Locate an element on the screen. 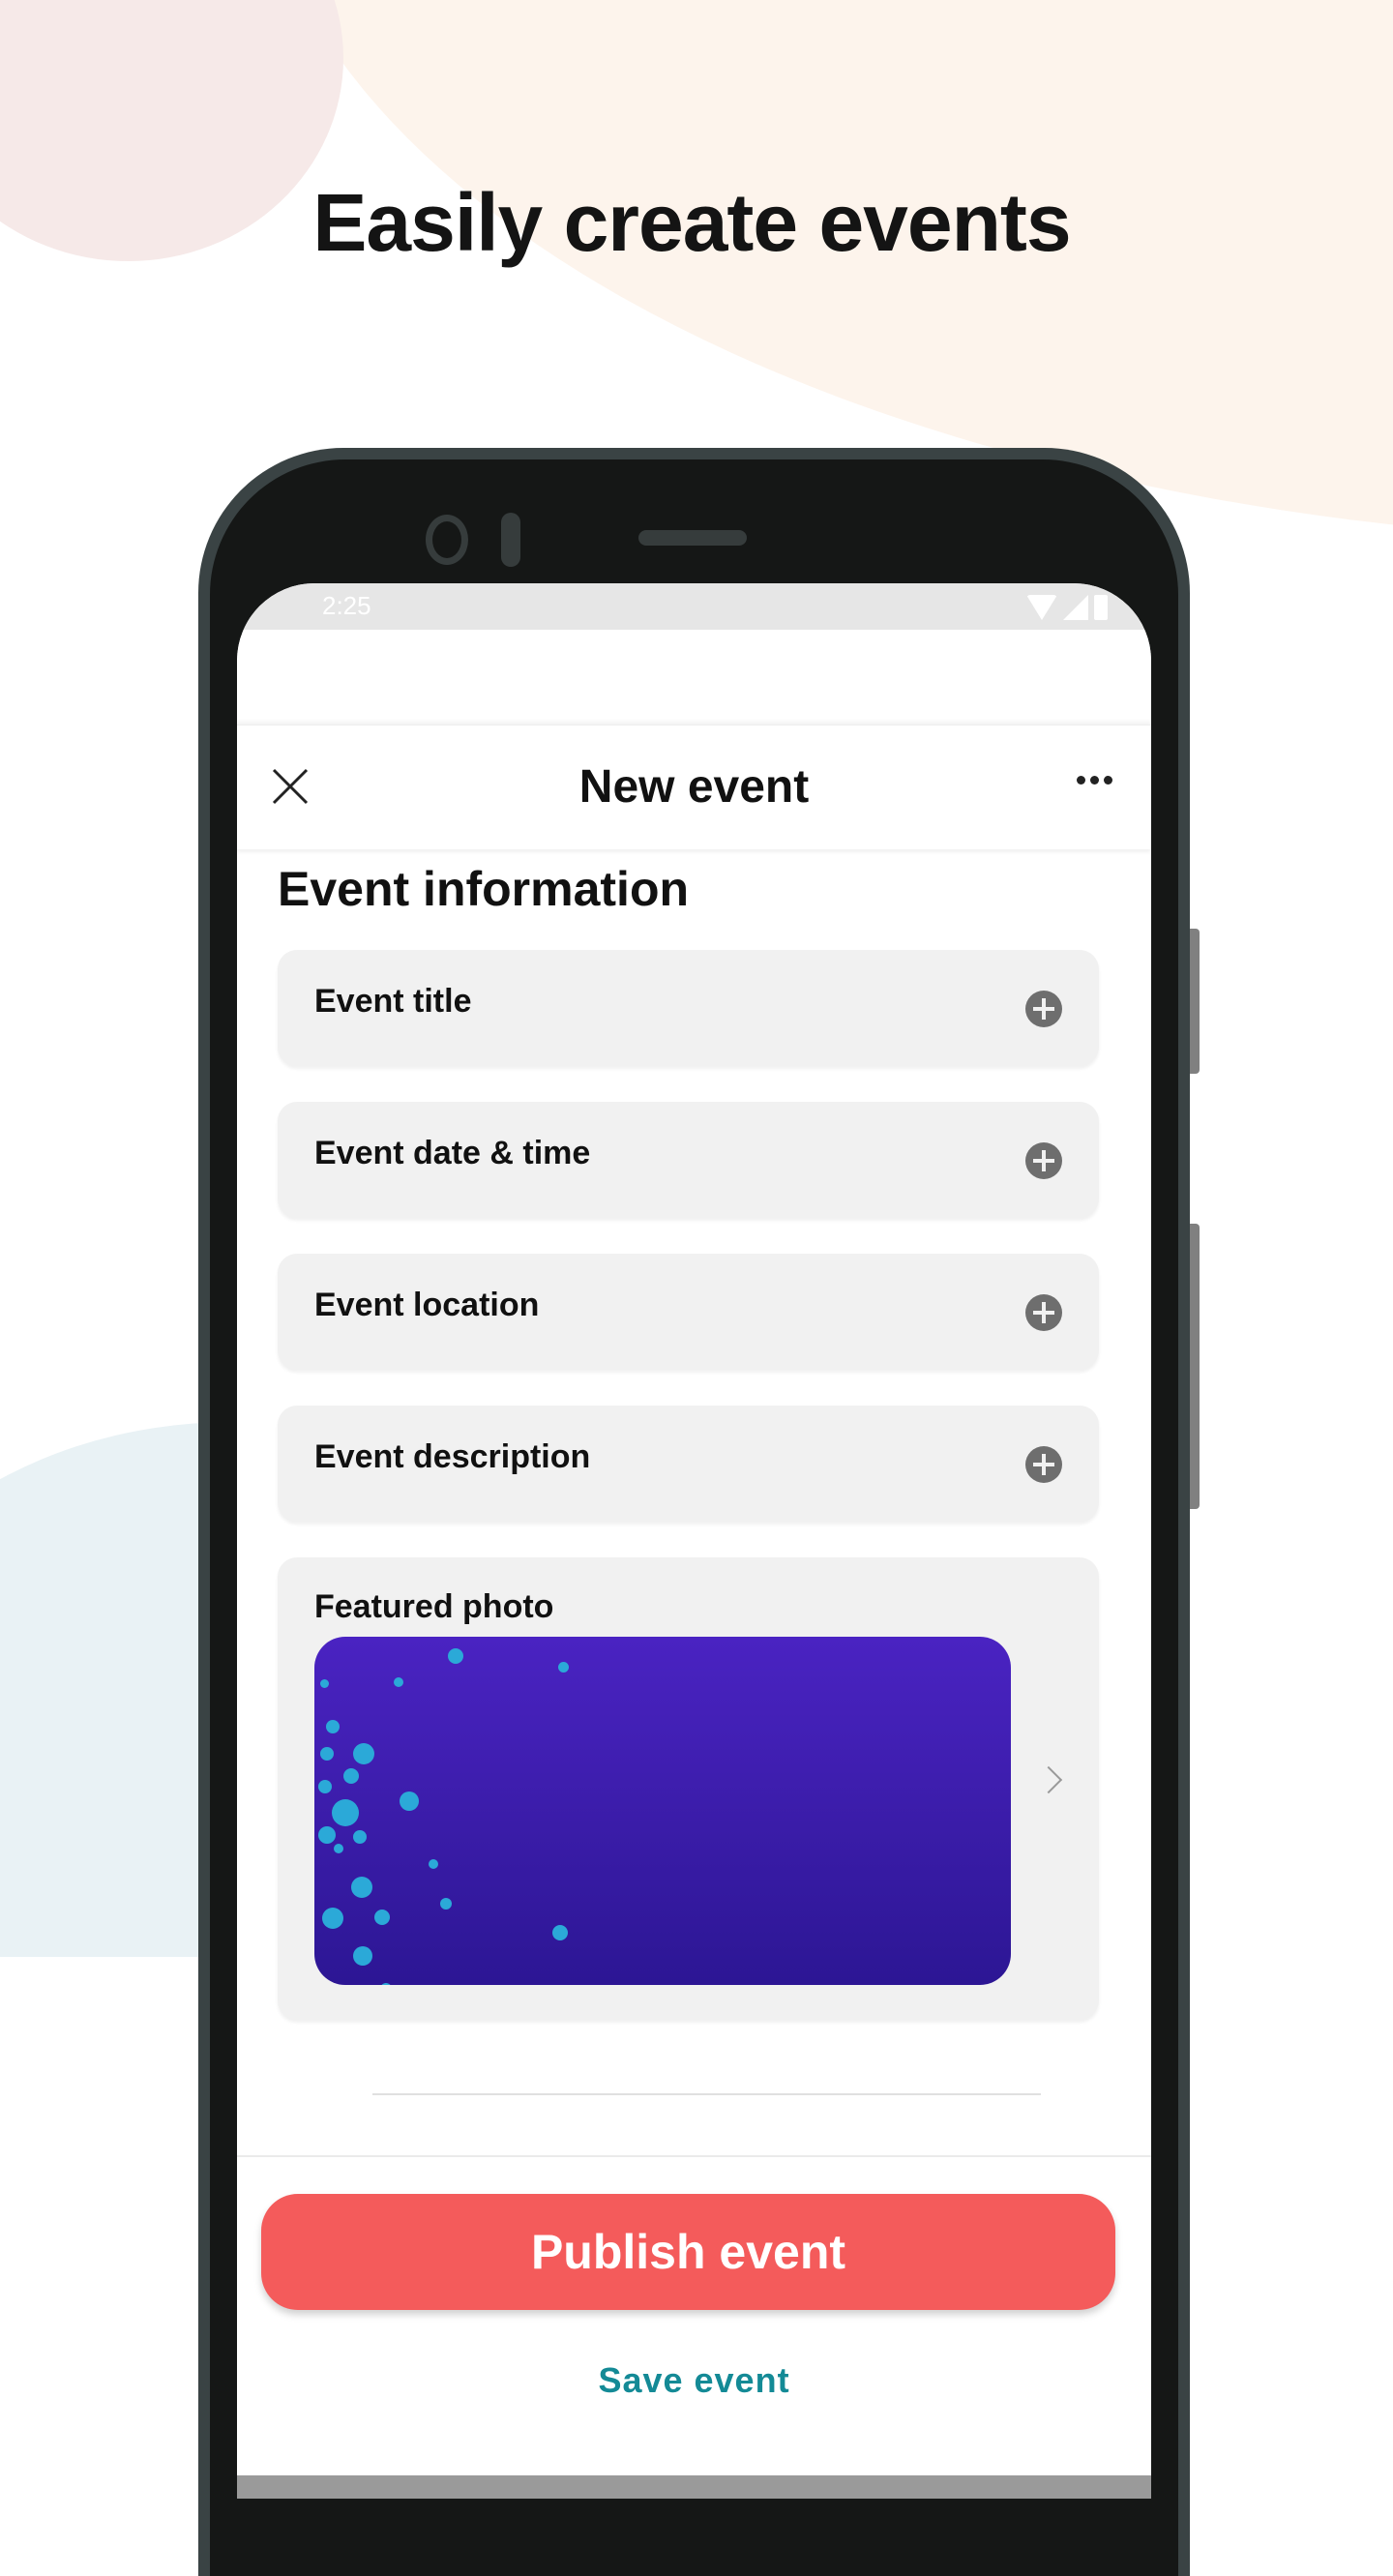 The image size is (1393, 2576). more-horizontal-icon is located at coordinates (1081, 780).